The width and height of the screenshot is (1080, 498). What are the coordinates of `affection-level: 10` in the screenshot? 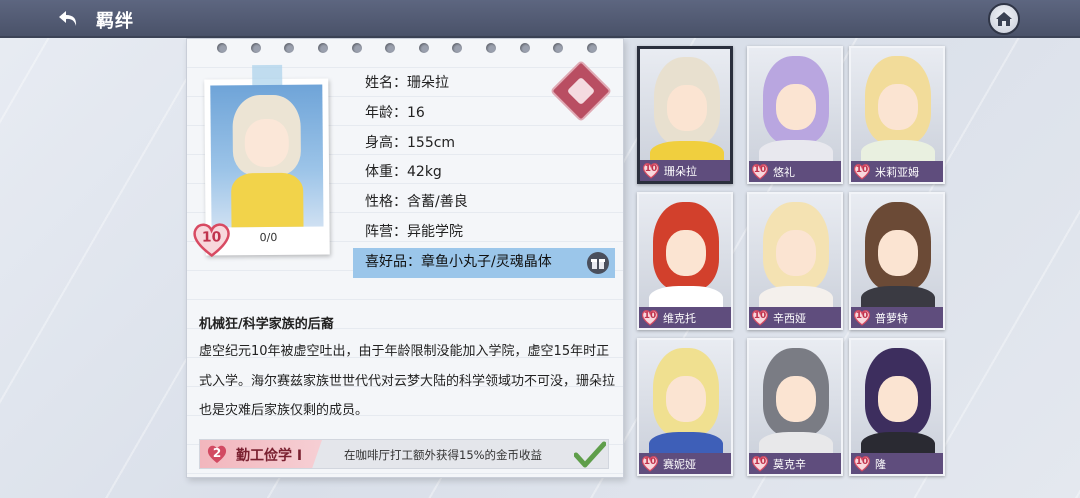 It's located at (211, 237).